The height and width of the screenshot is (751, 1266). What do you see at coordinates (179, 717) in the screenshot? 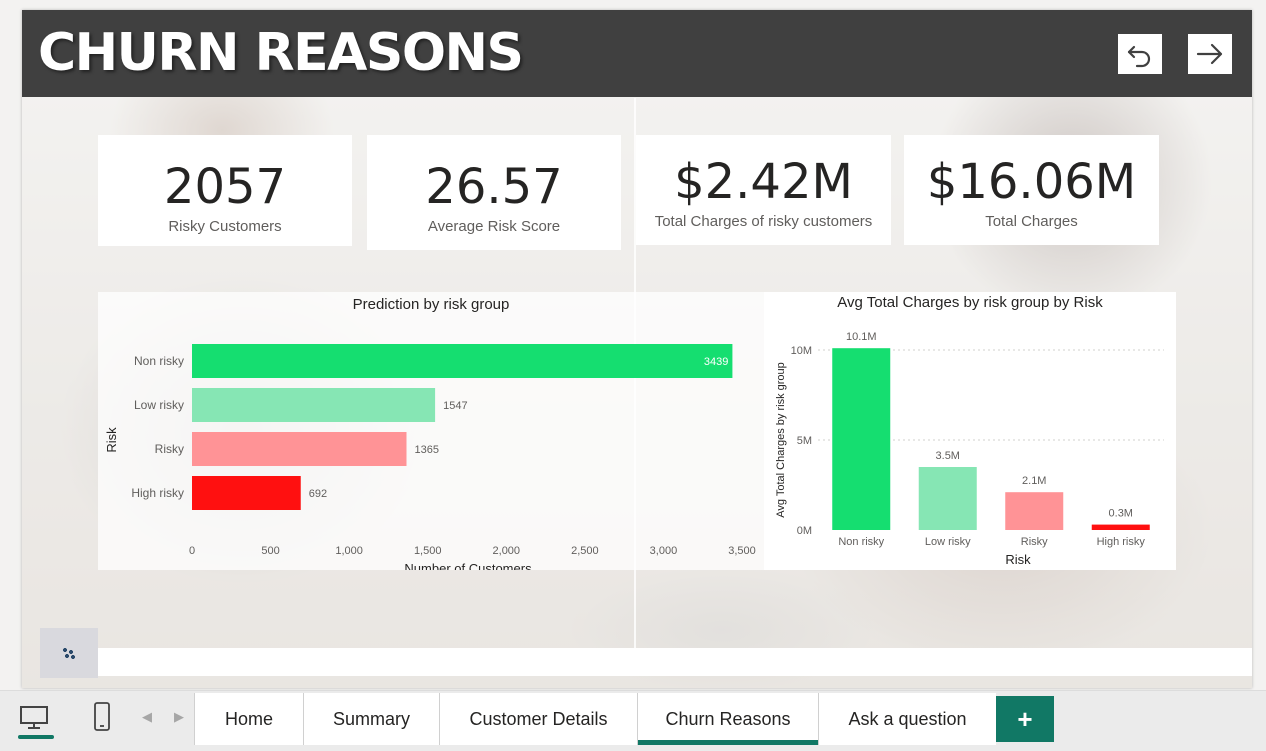
I see `chevron-right-icon: ▶` at bounding box center [179, 717].